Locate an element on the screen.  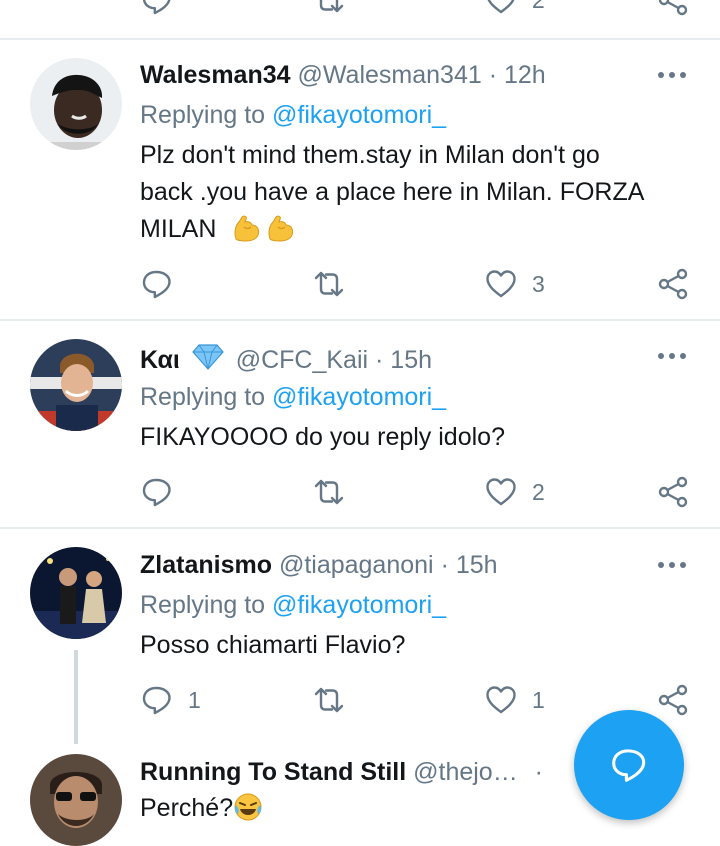
tweet-text: FIKAYOOOO do you reply idolo? is located at coordinates (420, 437).